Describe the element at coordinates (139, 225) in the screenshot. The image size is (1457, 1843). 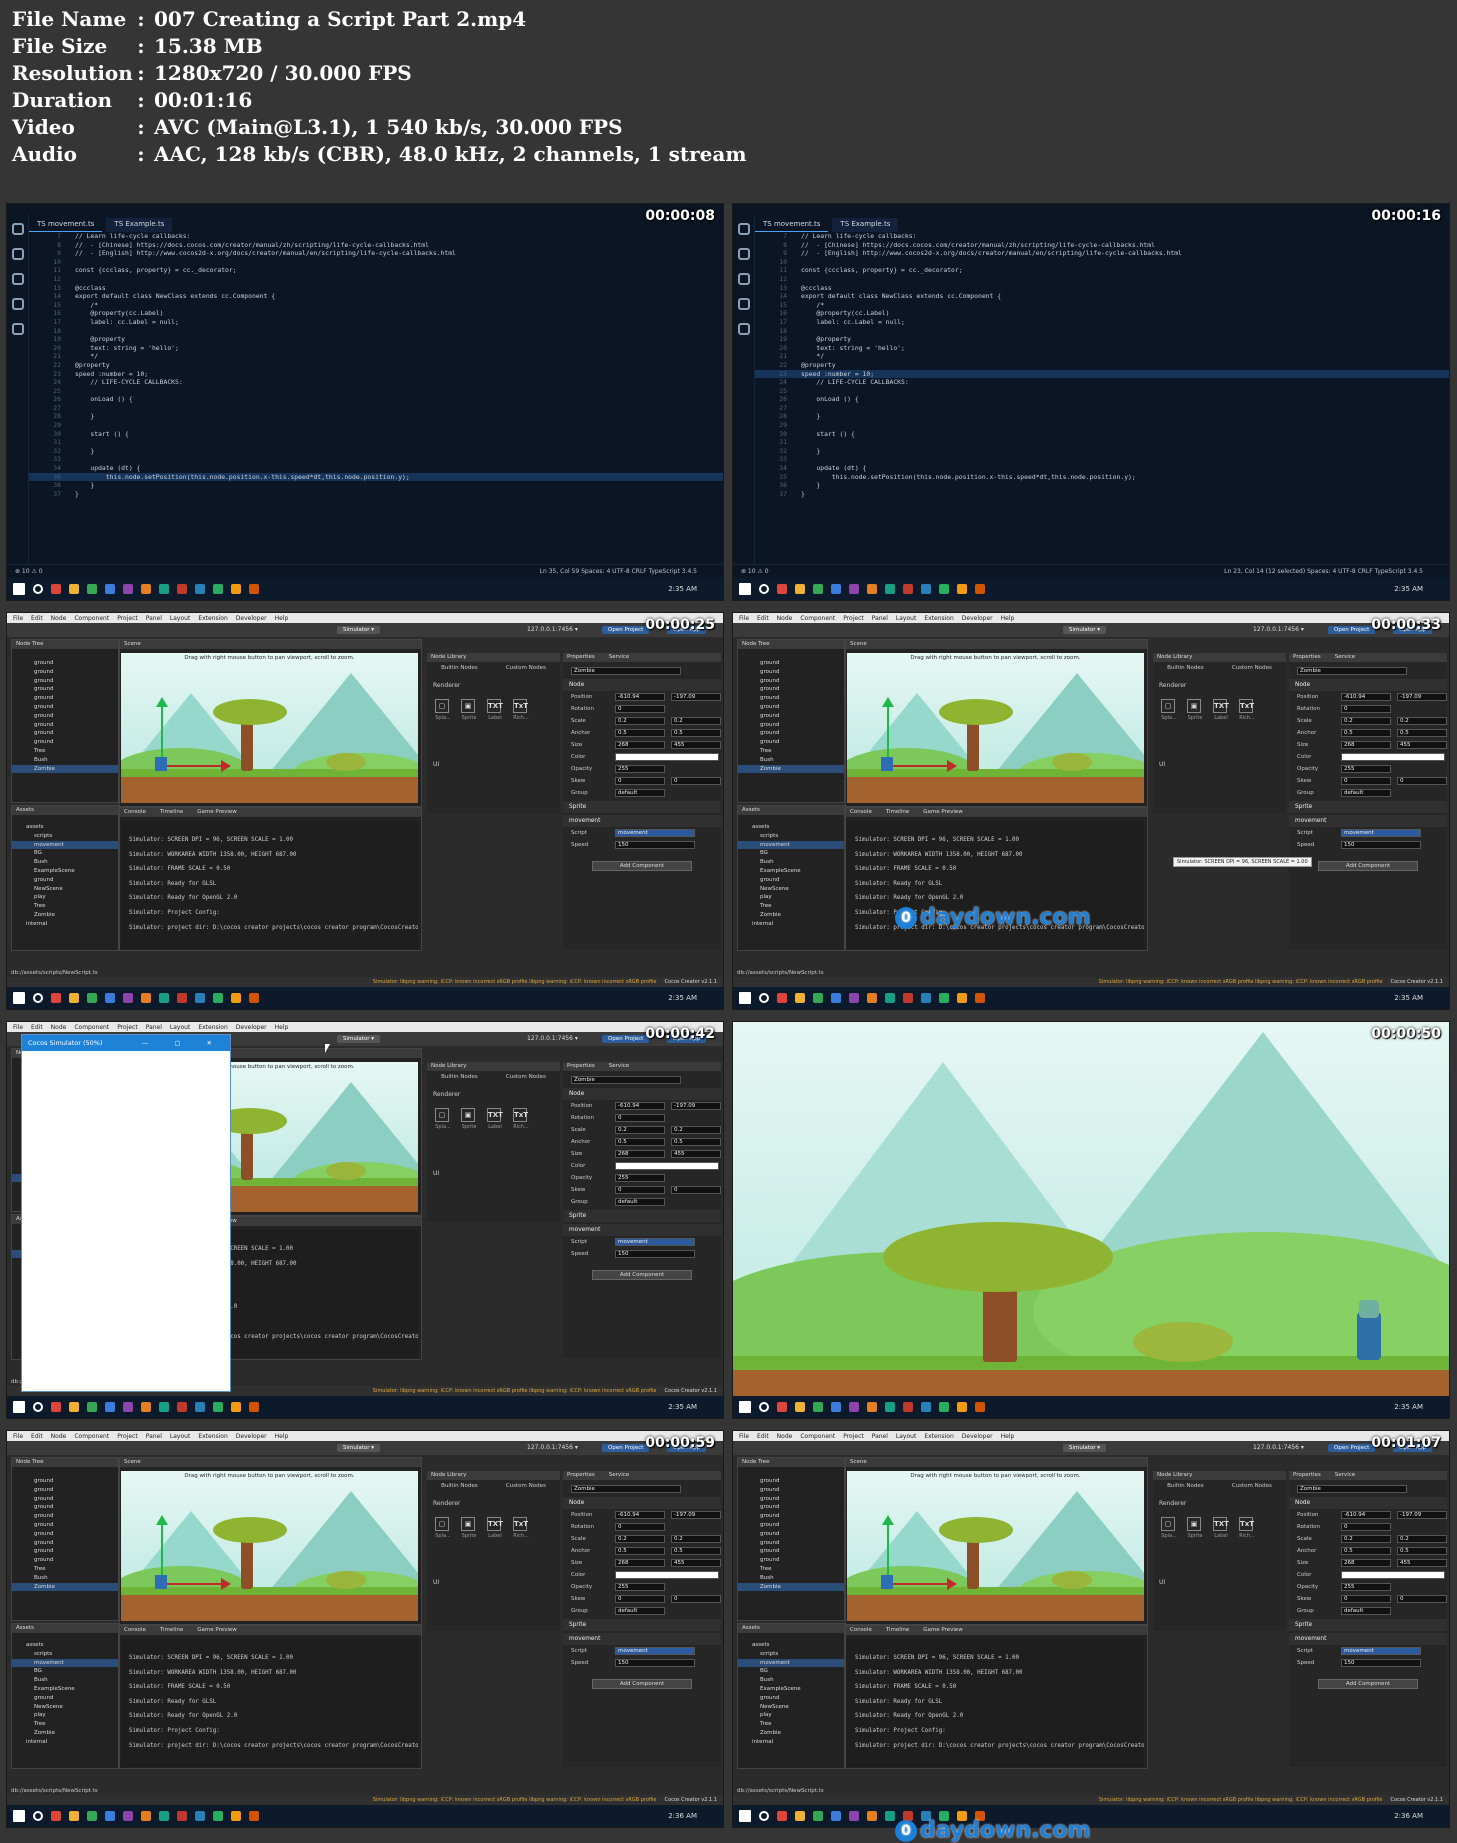
I see `tab-example: TS Example.ts` at that location.